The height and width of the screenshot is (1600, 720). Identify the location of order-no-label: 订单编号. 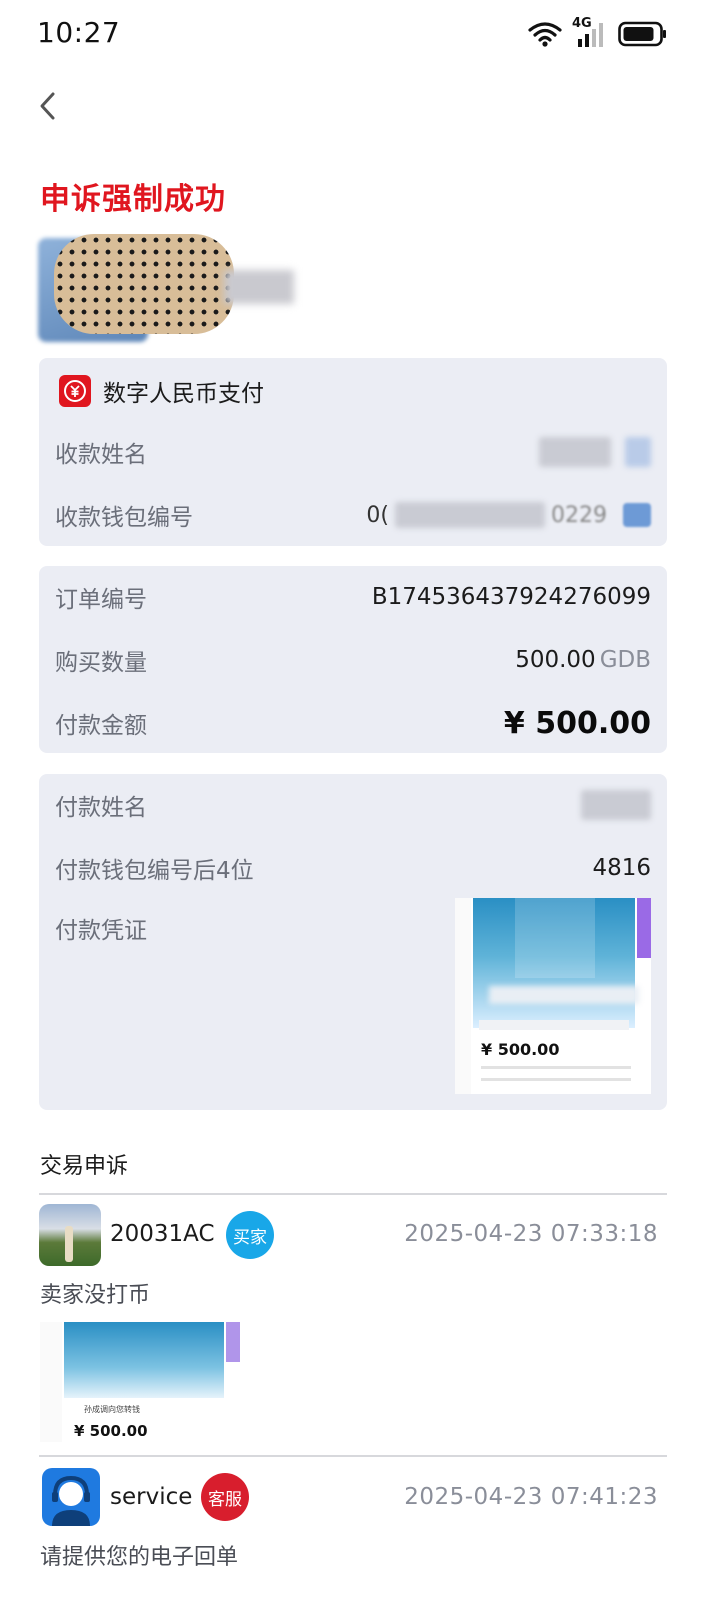
(101, 600).